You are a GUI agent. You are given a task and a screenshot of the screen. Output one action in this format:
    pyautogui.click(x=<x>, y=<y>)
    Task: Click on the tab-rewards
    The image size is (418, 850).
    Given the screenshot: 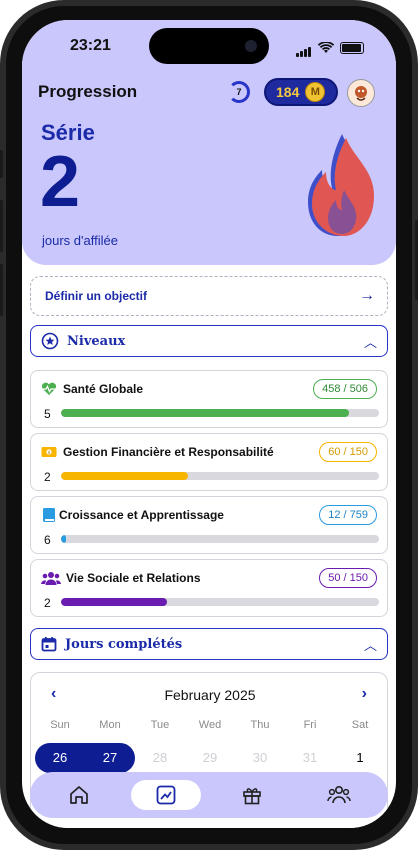 What is the action you would take?
    pyautogui.click(x=252, y=795)
    